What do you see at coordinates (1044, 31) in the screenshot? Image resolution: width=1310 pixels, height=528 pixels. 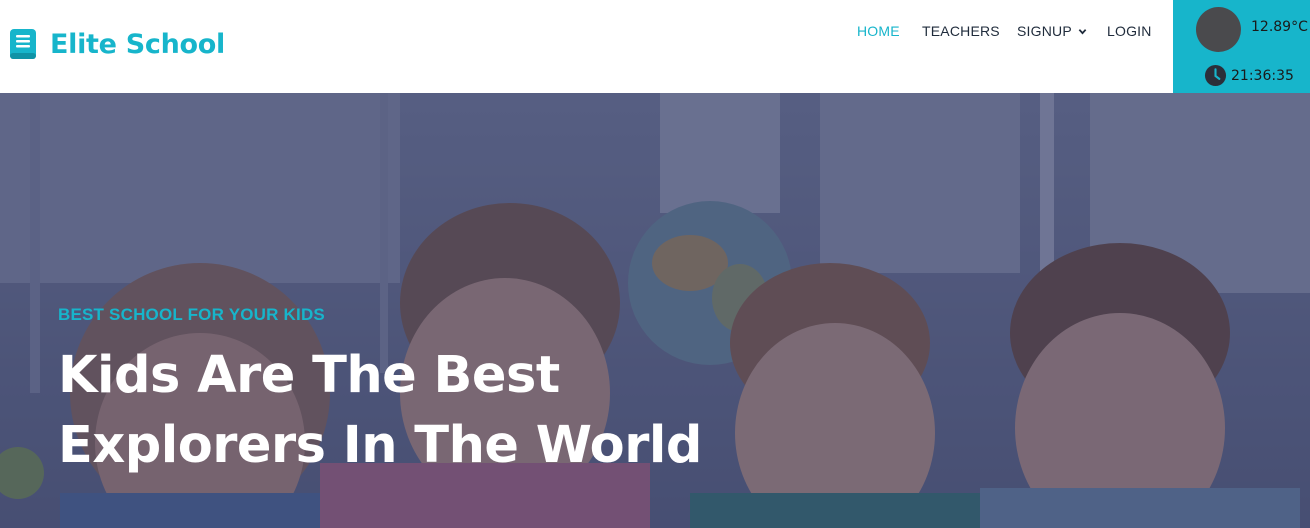 I see `nav-signup-label: SIGNUP` at bounding box center [1044, 31].